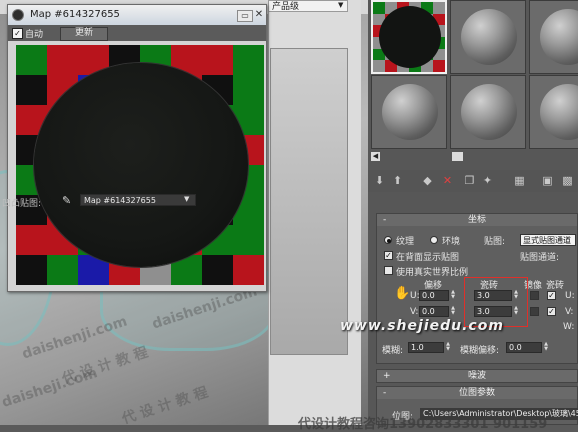 Image resolution: width=578 pixels, height=432 pixels. What do you see at coordinates (524, 347) in the screenshot?
I see `blur-offset-input: 0.0` at bounding box center [524, 347].